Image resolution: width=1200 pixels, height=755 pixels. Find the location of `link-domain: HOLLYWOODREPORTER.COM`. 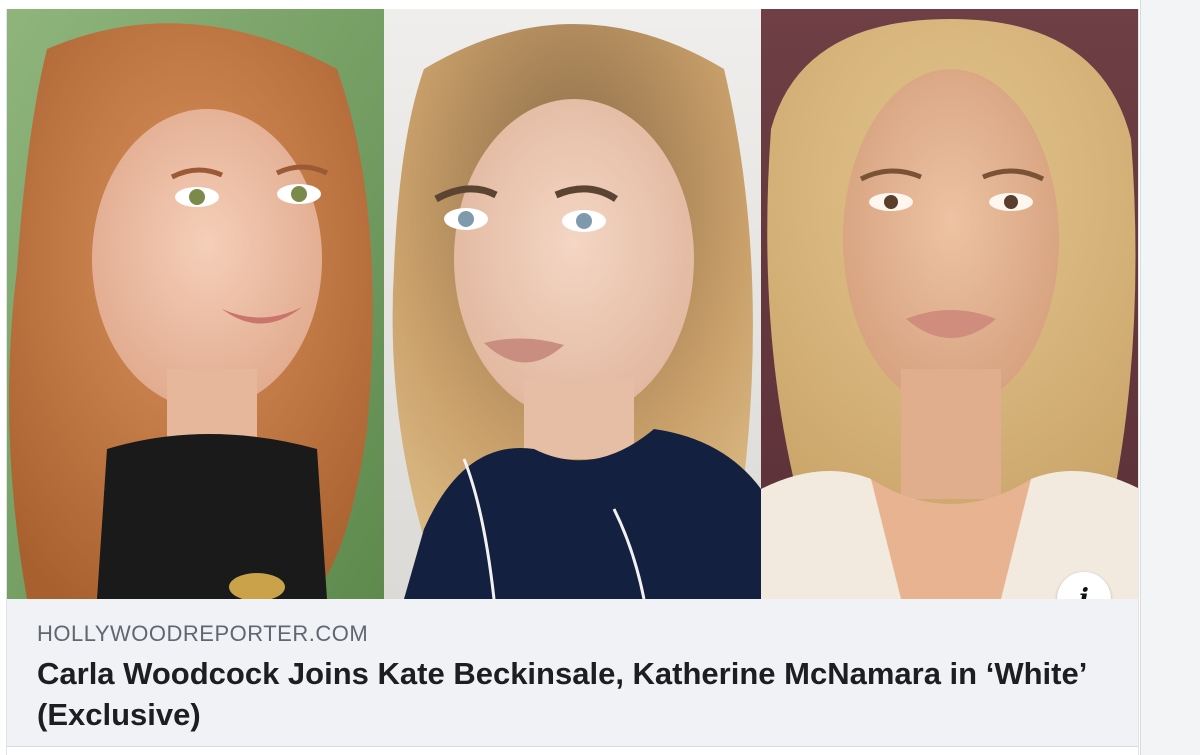

link-domain: HOLLYWOODREPORTER.COM is located at coordinates (203, 633).